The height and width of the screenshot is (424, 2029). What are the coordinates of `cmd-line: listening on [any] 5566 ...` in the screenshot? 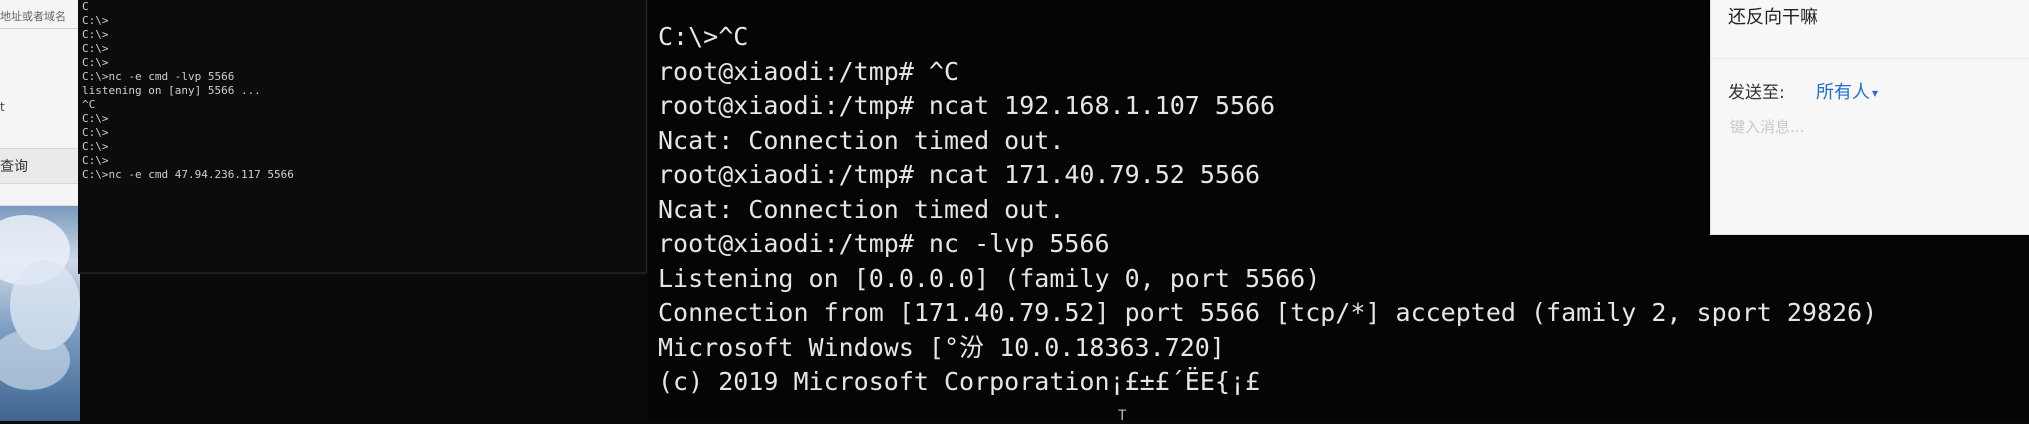 It's located at (171, 90).